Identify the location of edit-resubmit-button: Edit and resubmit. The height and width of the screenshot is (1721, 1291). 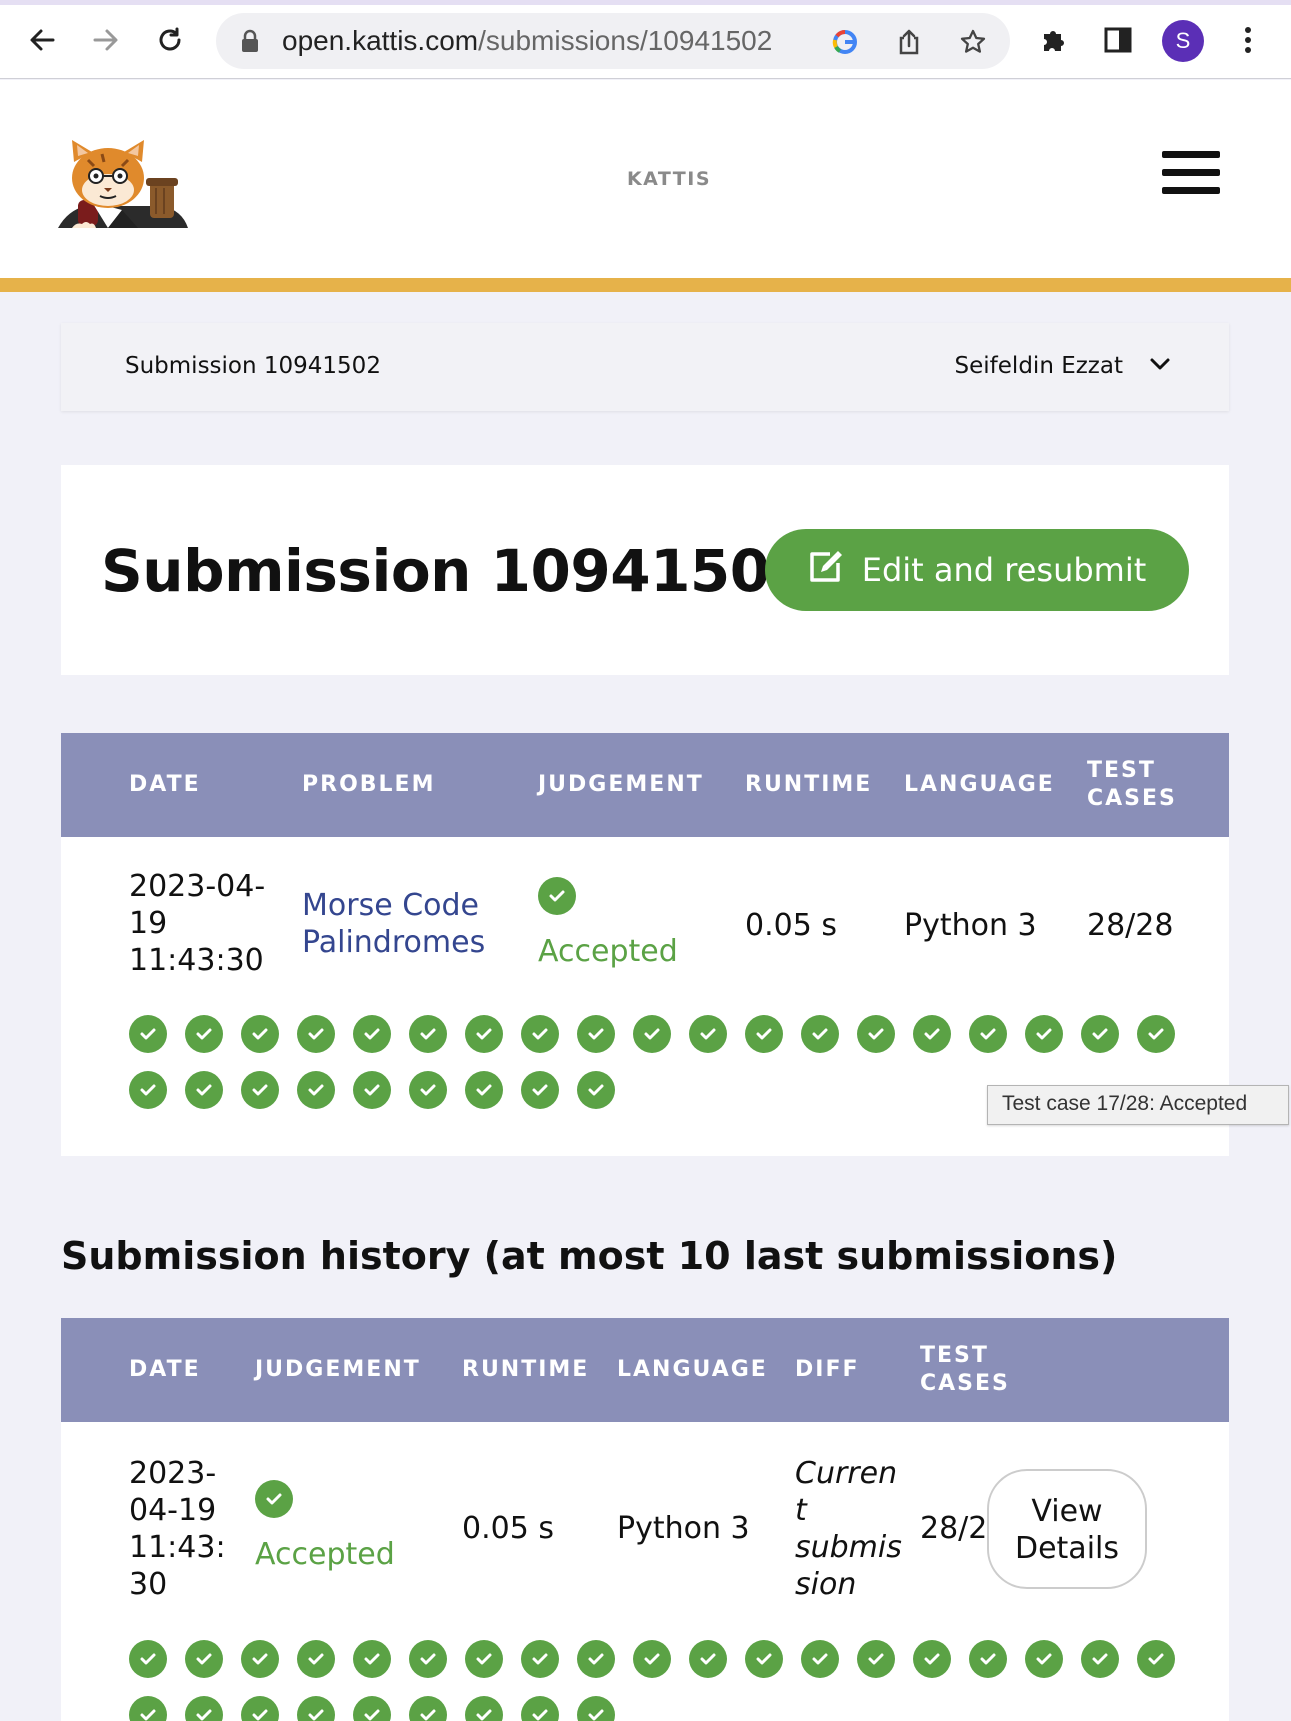
(977, 570).